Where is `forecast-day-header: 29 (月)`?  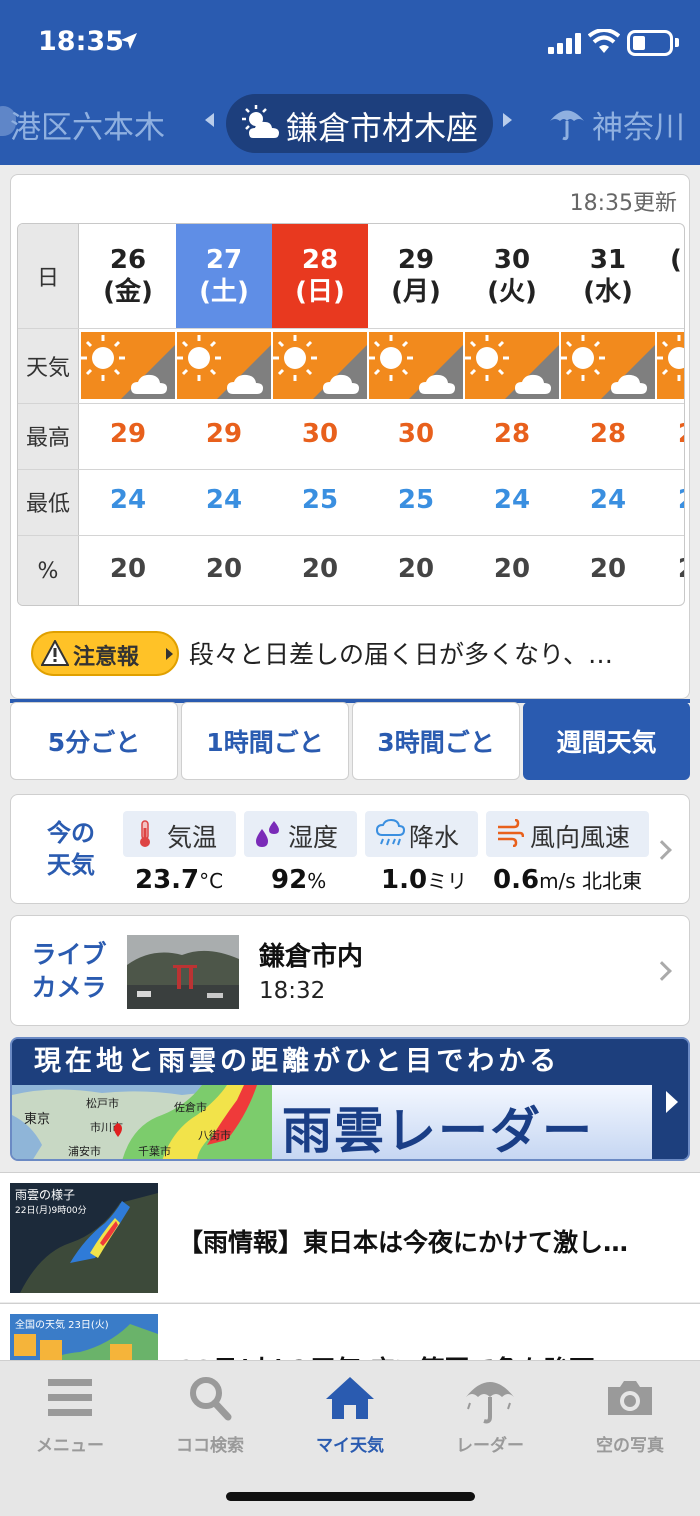
forecast-day-header: 29 (月) is located at coordinates (416, 276).